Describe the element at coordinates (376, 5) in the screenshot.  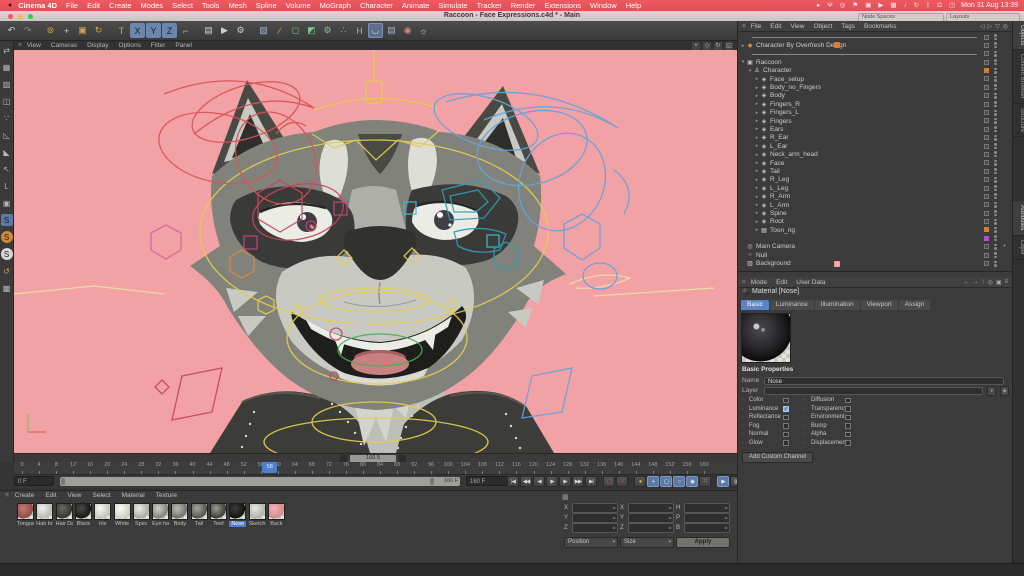
I see `menubar-item-character: Character` at that location.